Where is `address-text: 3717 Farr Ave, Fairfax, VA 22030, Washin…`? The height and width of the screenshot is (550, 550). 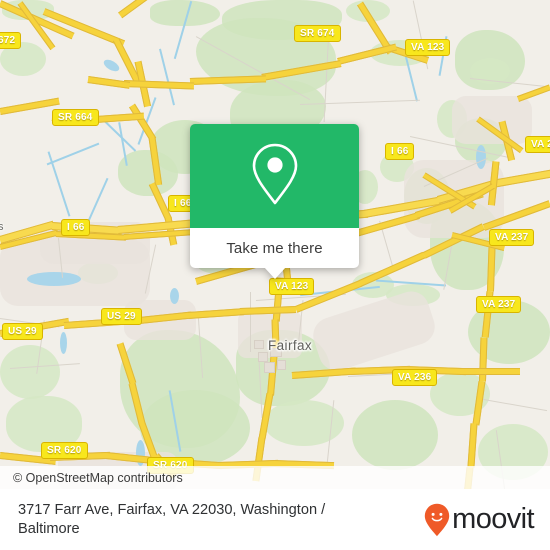
address-text: 3717 Farr Ave, Fairfax, VA 22030, Washin… is located at coordinates (172, 519).